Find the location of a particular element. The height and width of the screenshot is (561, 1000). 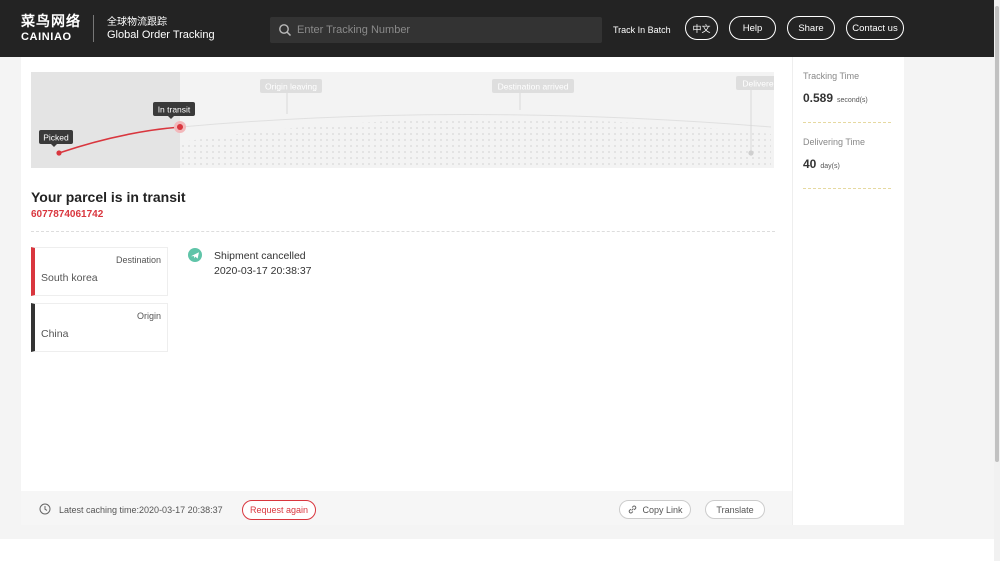

subtitle-english: Global Order Tracking is located at coordinates (161, 35).